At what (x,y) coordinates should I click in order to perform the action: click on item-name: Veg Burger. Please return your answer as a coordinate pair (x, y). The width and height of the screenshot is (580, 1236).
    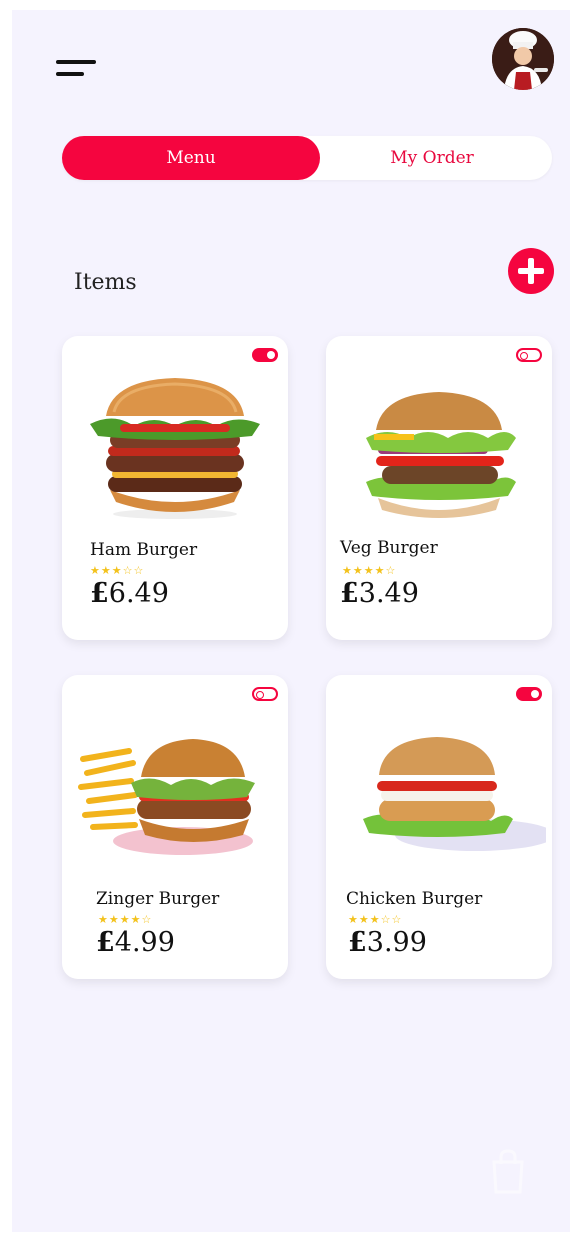
    Looking at the image, I should click on (389, 548).